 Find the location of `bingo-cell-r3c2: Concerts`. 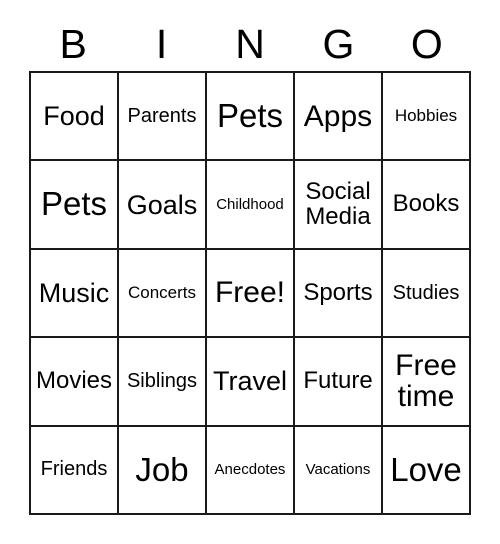

bingo-cell-r3c2: Concerts is located at coordinates (163, 294).